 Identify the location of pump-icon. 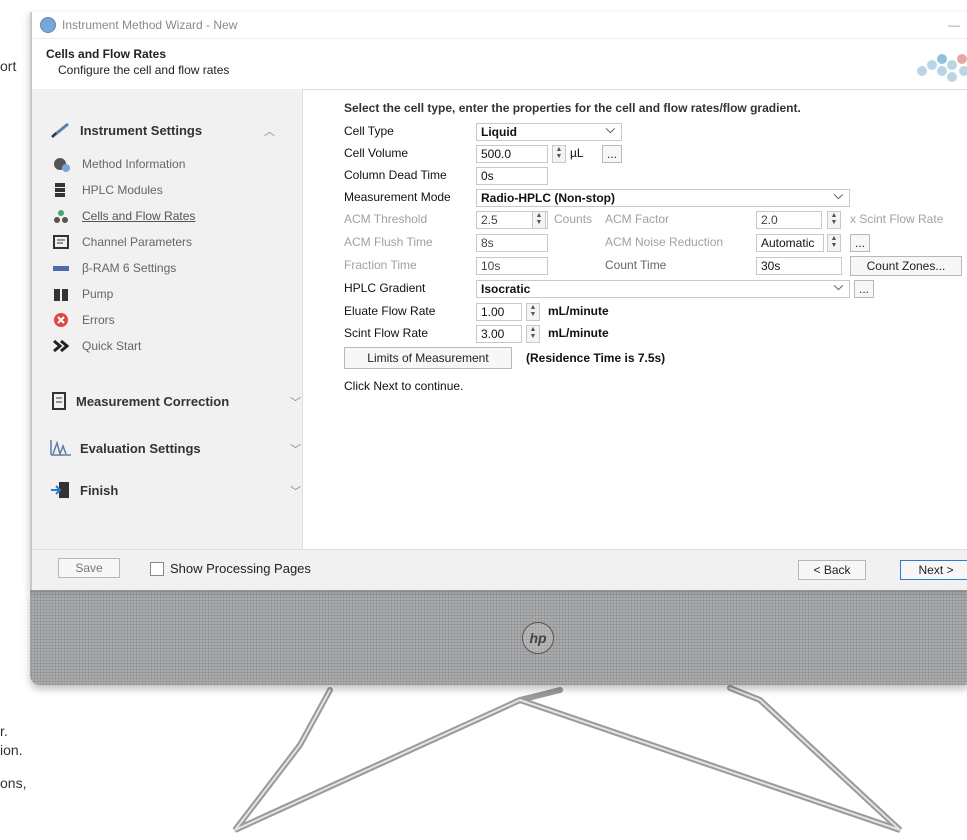
(61, 295).